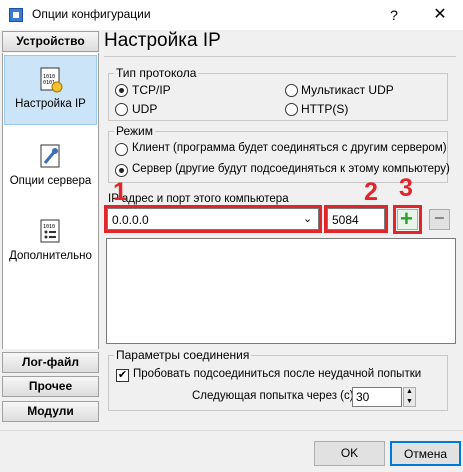 The width and height of the screenshot is (463, 472). I want to click on radio-udp-label: UDP, so click(145, 109).